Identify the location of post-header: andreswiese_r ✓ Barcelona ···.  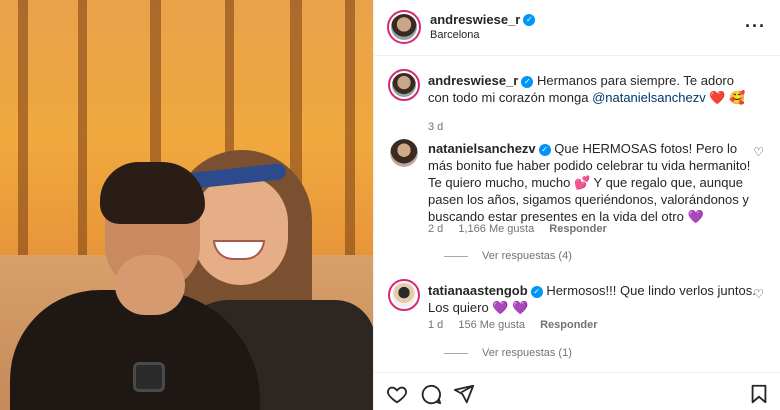
(577, 28).